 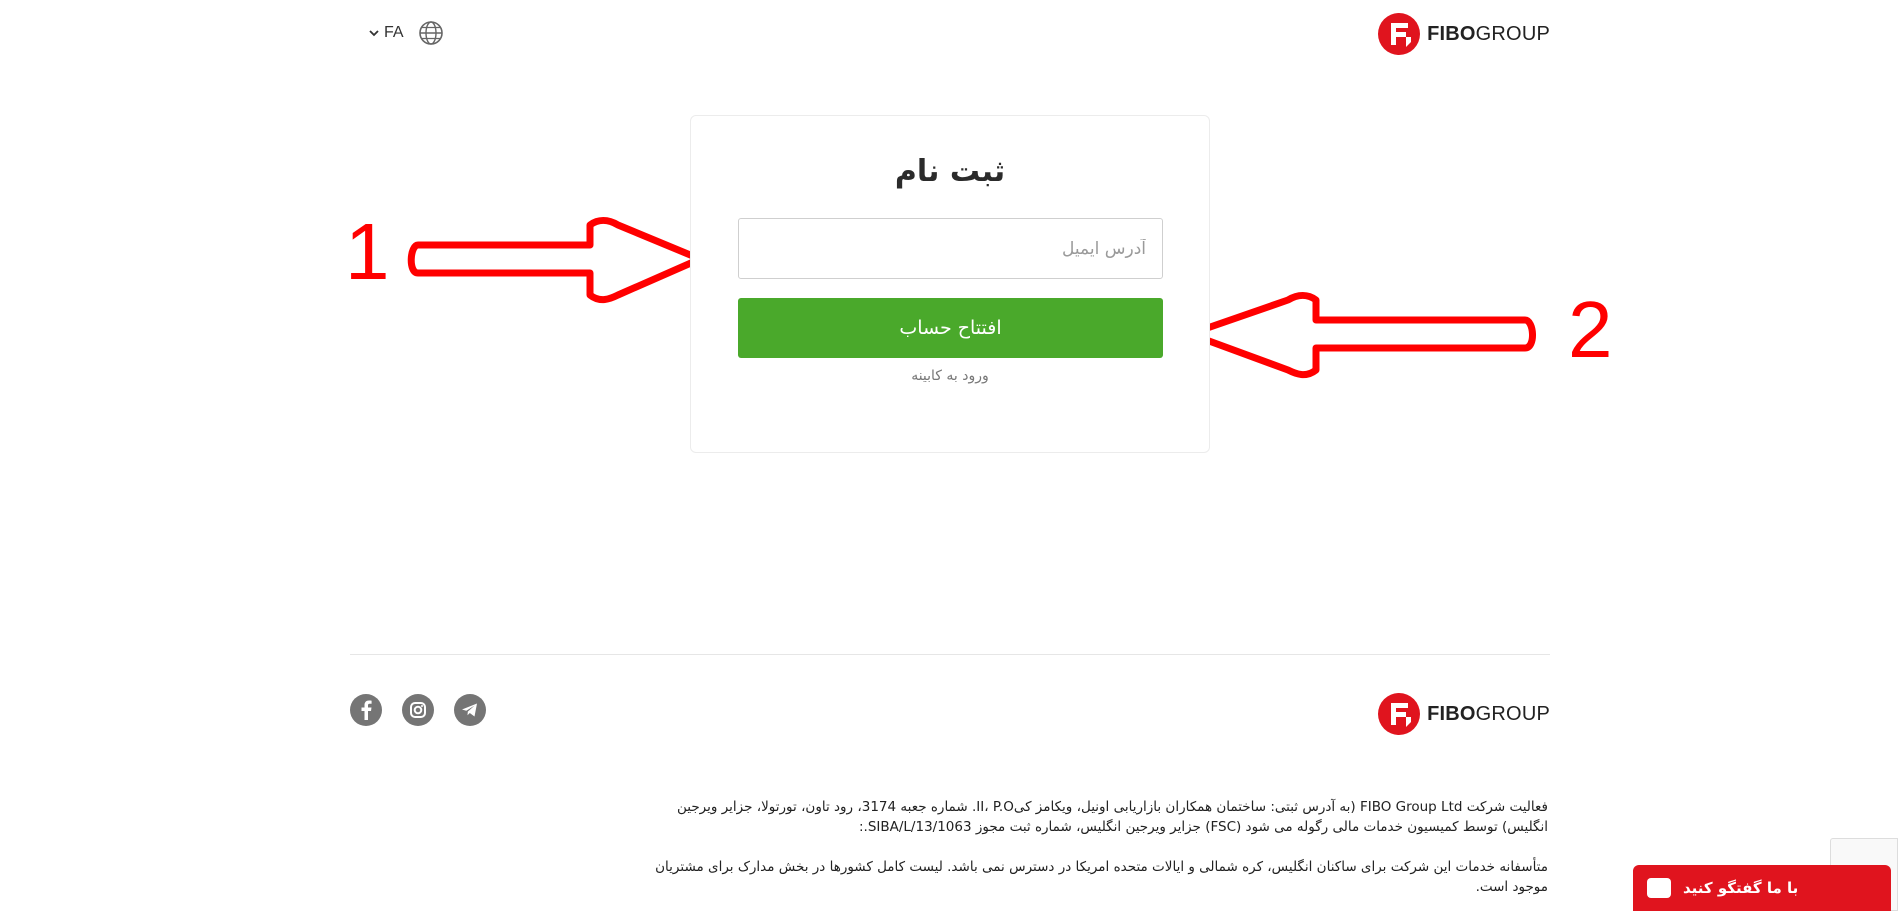 What do you see at coordinates (406, 33) in the screenshot?
I see `language-selector: FA` at bounding box center [406, 33].